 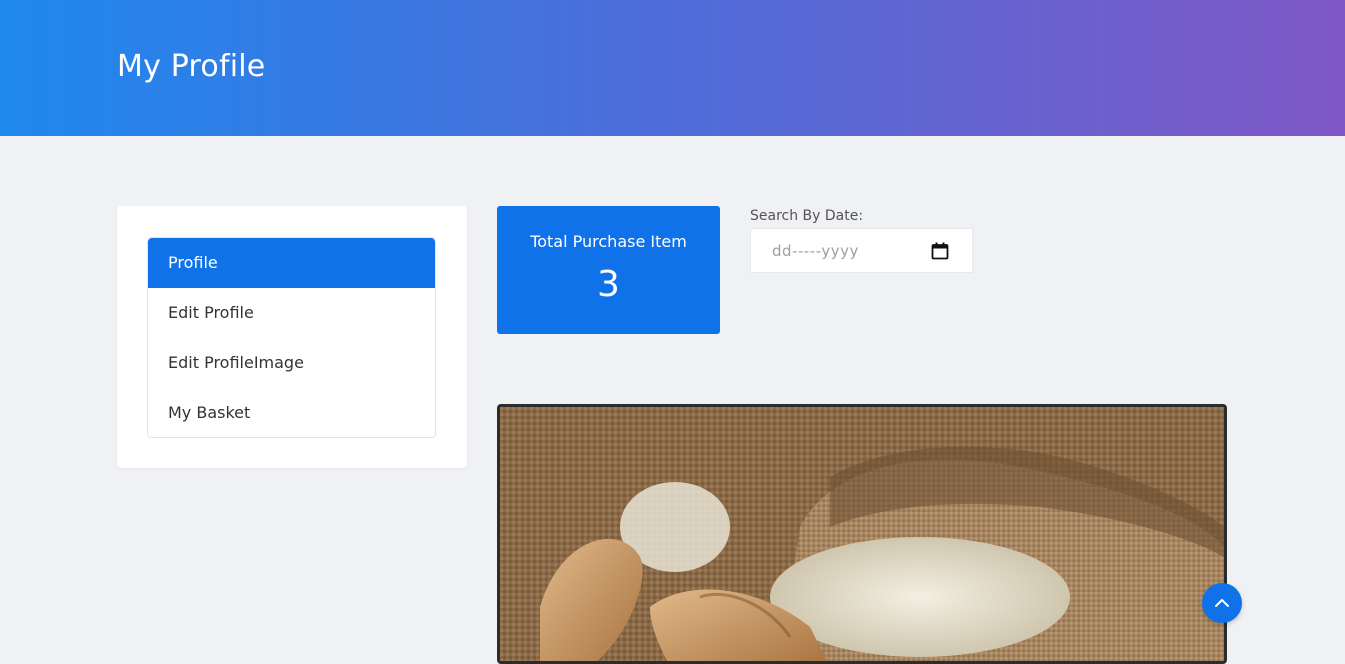 I want to click on date-input-value: dd-----yyyy, so click(x=815, y=251).